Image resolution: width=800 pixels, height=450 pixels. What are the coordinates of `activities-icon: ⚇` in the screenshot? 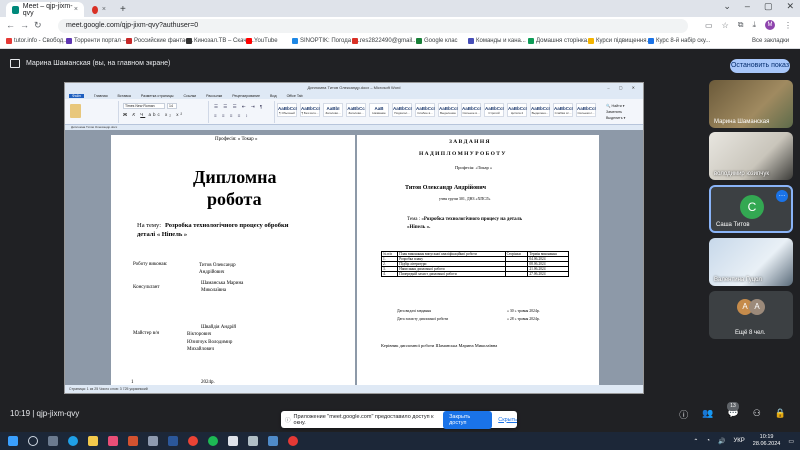 It's located at (757, 414).